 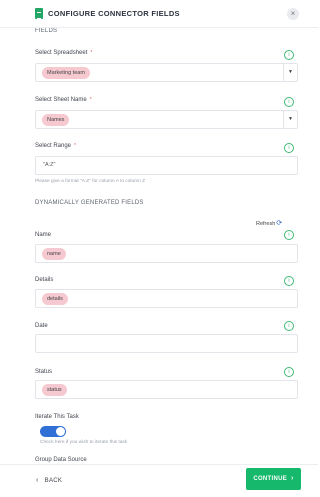 What do you see at coordinates (46, 31) in the screenshot?
I see `fields-section-title: FIELDS` at bounding box center [46, 31].